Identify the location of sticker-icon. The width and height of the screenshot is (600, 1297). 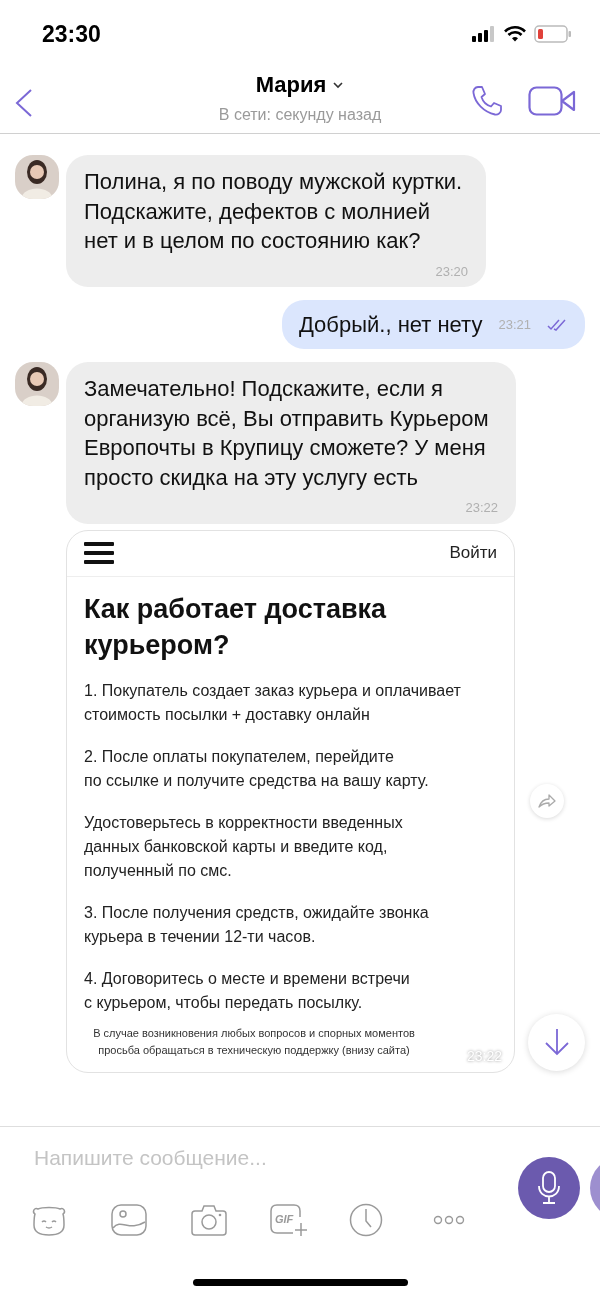
(49, 1220).